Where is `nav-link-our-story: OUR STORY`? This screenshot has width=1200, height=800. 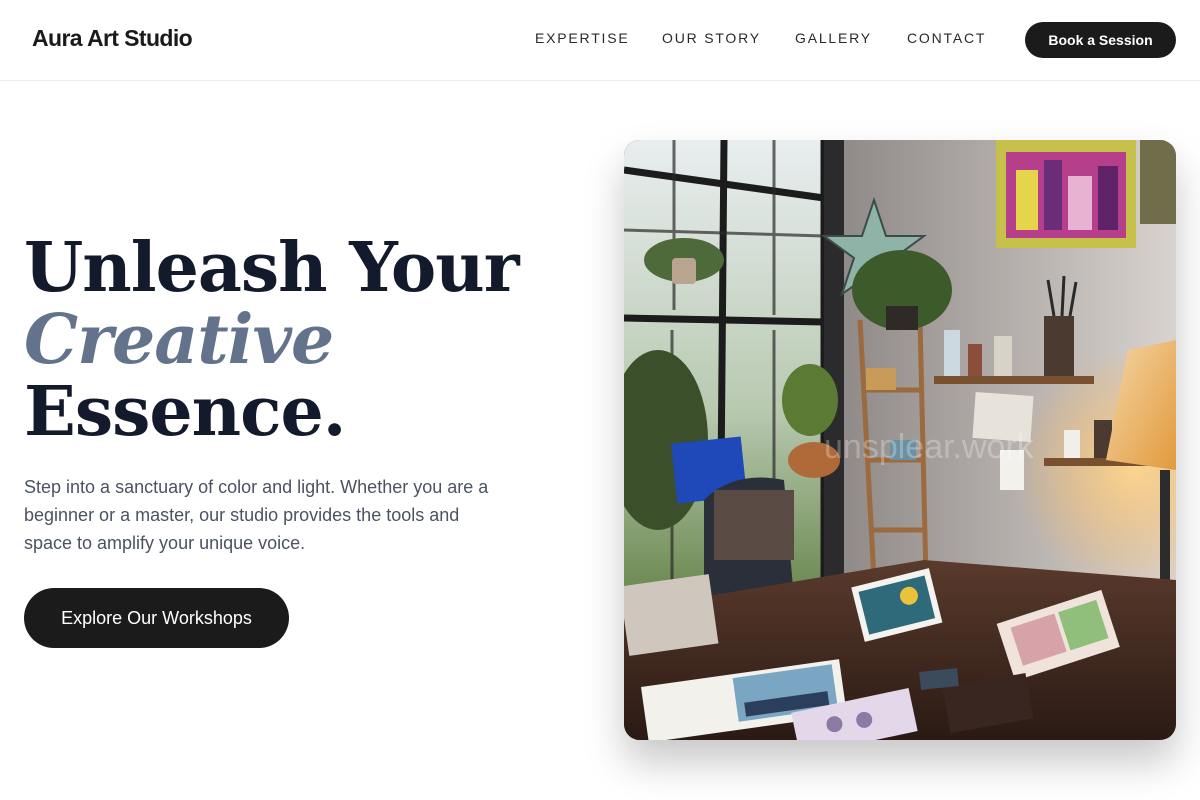
nav-link-our-story: OUR STORY is located at coordinates (711, 38).